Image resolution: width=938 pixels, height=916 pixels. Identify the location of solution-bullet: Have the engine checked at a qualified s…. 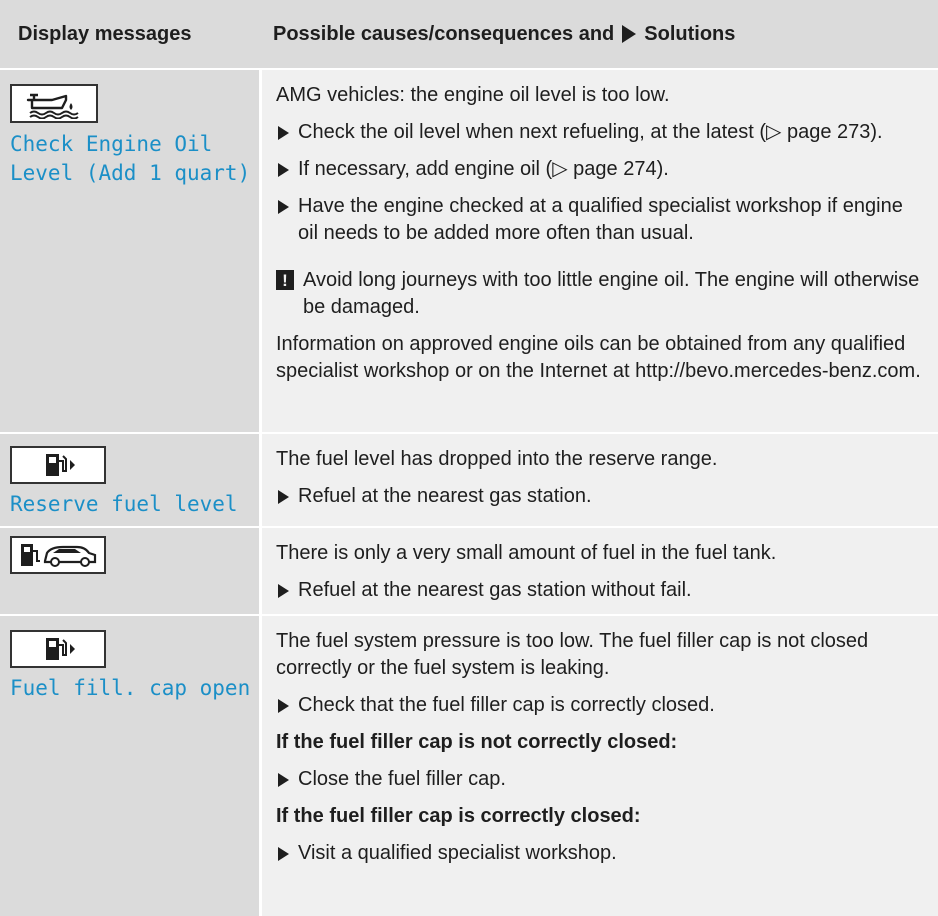
(601, 220).